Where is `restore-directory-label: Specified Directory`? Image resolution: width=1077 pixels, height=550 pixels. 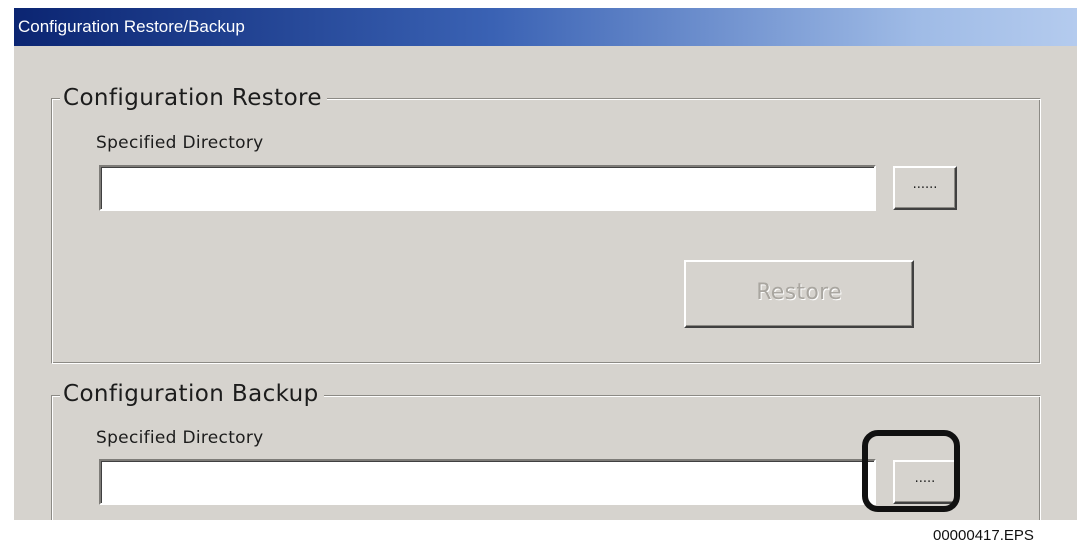
restore-directory-label: Specified Directory is located at coordinates (180, 143).